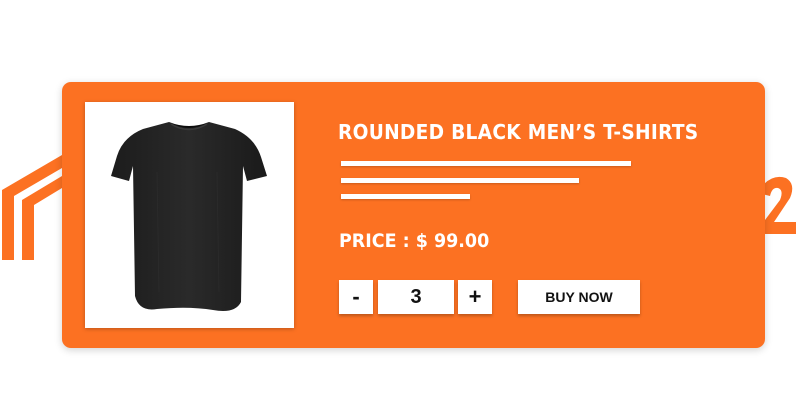  Describe the element at coordinates (779, 205) in the screenshot. I see `background-logo-right-icon` at that location.